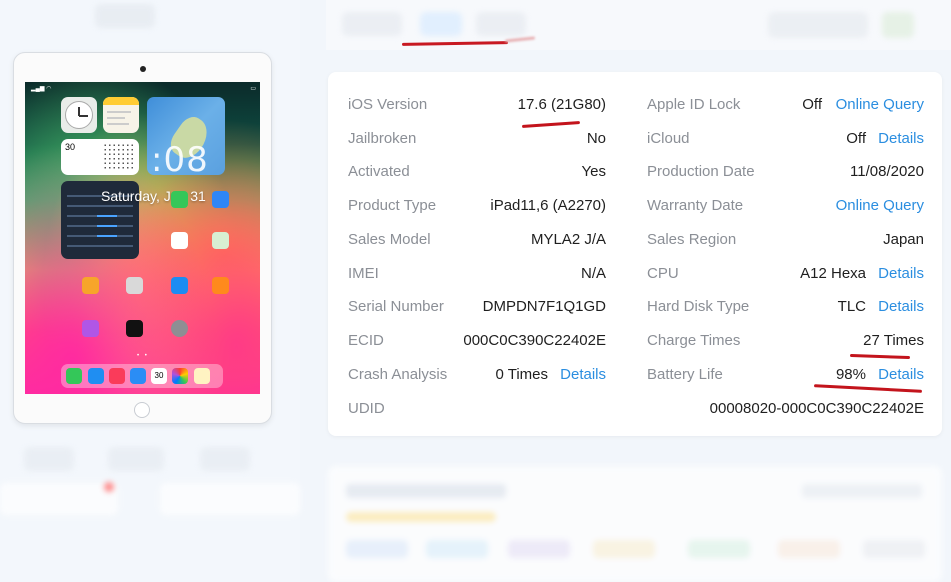  What do you see at coordinates (663, 273) in the screenshot?
I see `info-label: CPU` at bounding box center [663, 273].